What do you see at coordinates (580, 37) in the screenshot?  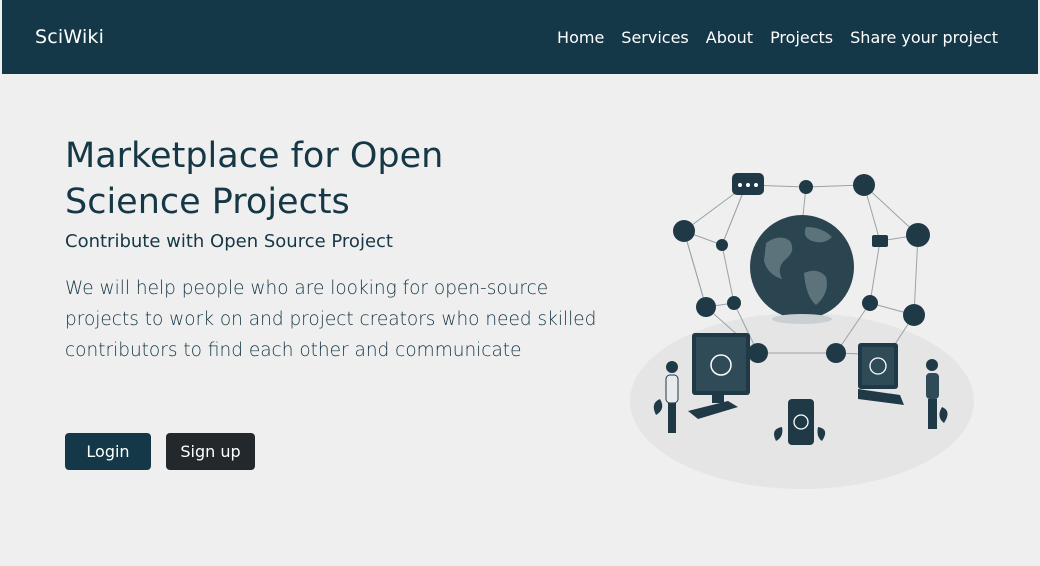 I see `nav-home: Home` at bounding box center [580, 37].